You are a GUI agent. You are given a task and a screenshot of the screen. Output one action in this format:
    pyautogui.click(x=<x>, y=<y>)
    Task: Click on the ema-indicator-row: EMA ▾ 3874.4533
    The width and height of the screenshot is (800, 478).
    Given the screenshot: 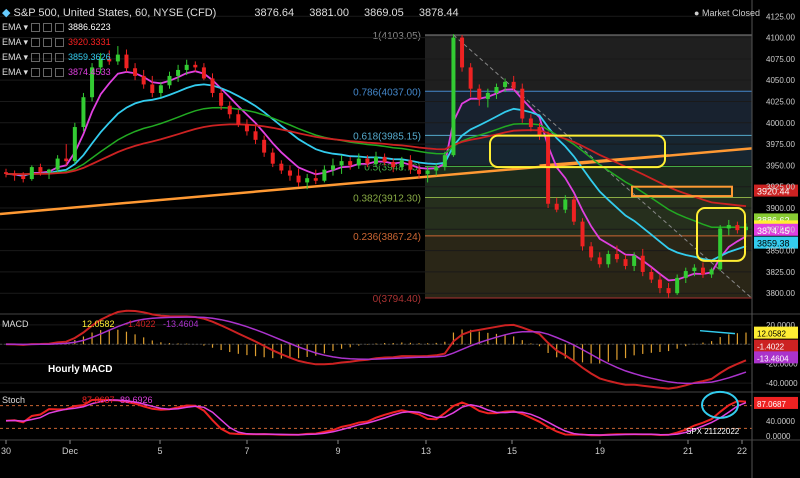 What is the action you would take?
    pyautogui.click(x=56, y=72)
    